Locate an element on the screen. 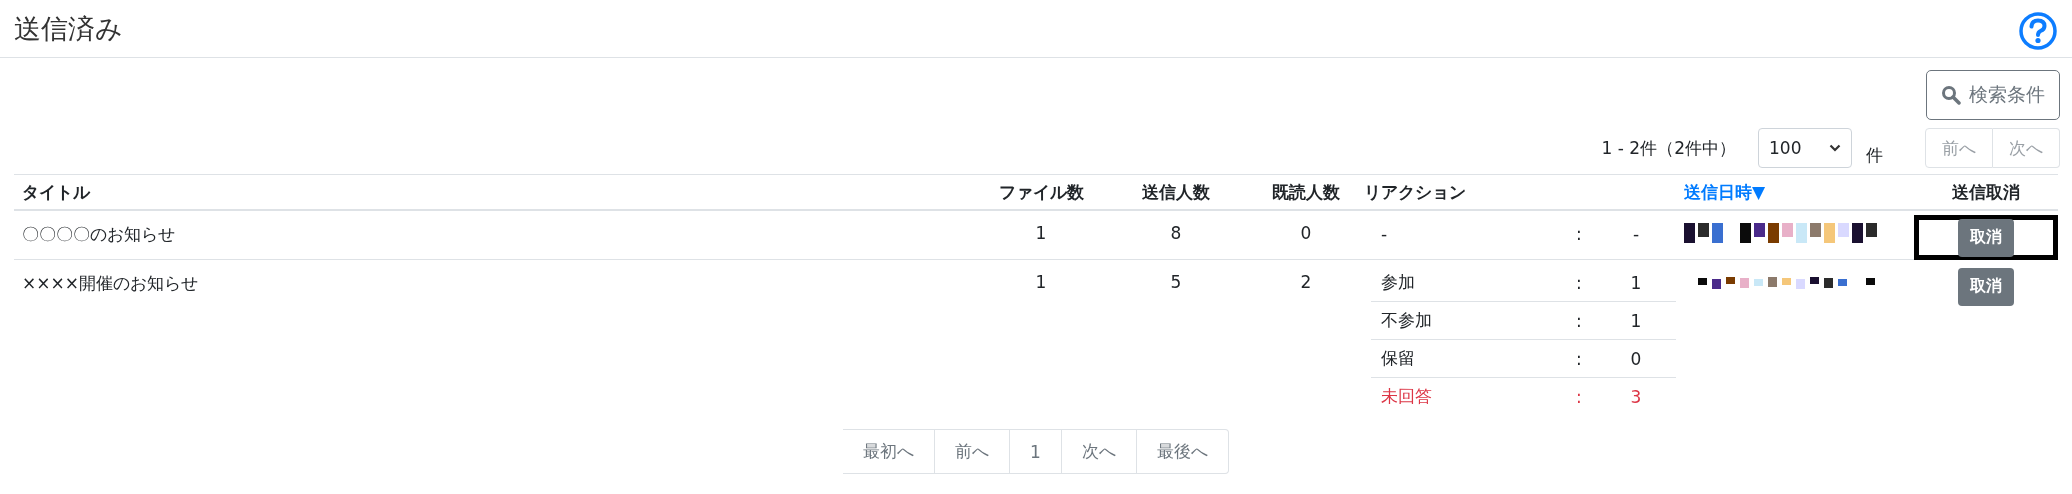  column-header: 送信人数 is located at coordinates (1176, 192).